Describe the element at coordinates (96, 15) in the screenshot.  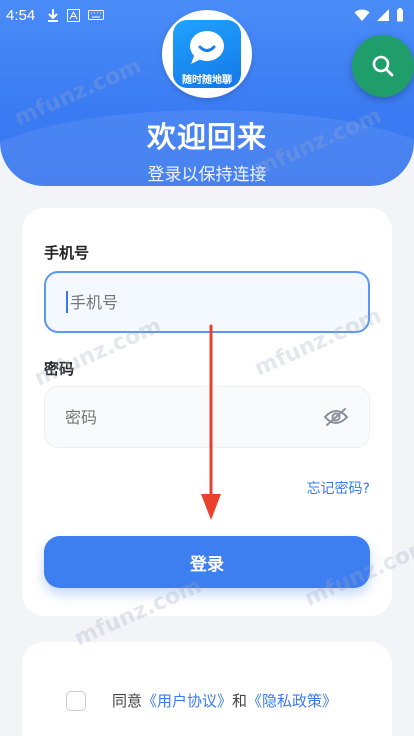
I see `keyboard-icon` at that location.